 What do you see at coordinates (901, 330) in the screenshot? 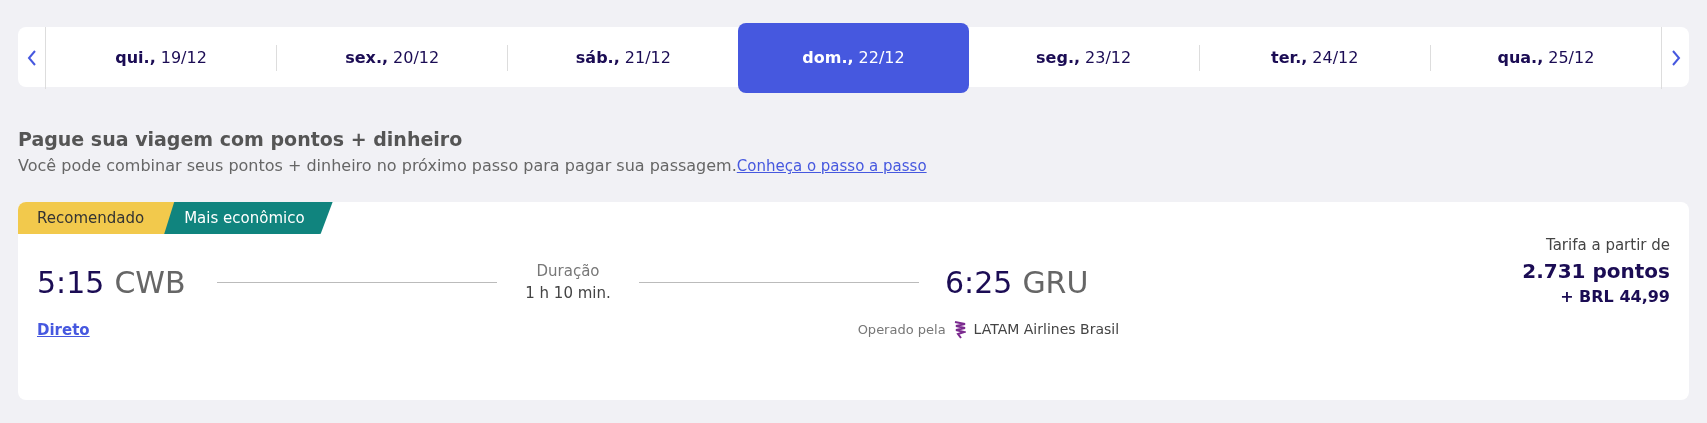
I see `operated-by-label: Operado pela` at bounding box center [901, 330].